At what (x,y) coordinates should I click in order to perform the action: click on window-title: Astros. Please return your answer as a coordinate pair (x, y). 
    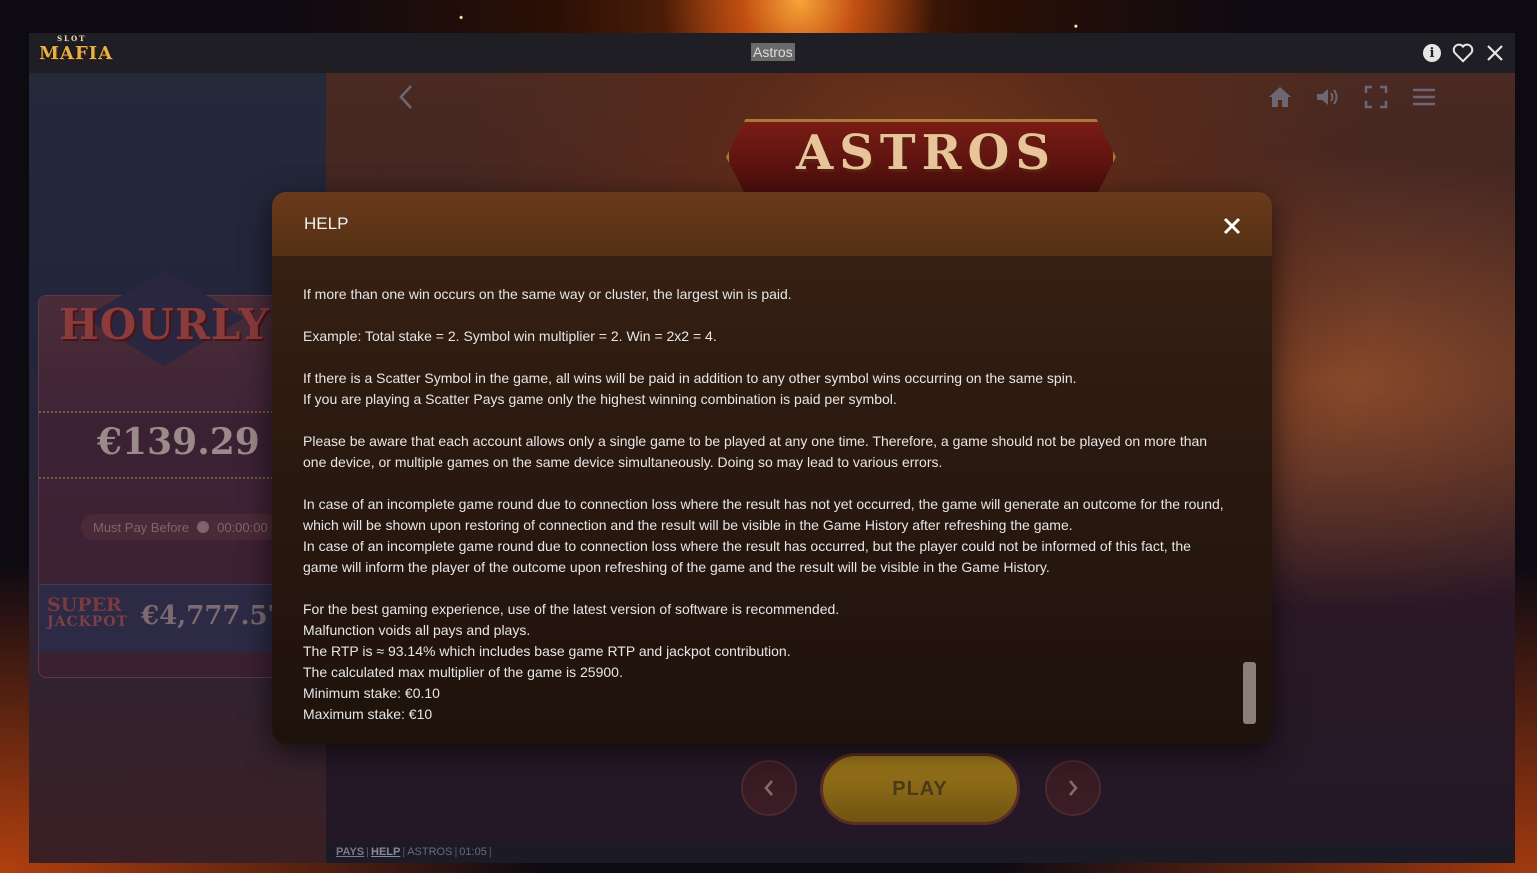
    Looking at the image, I should click on (773, 52).